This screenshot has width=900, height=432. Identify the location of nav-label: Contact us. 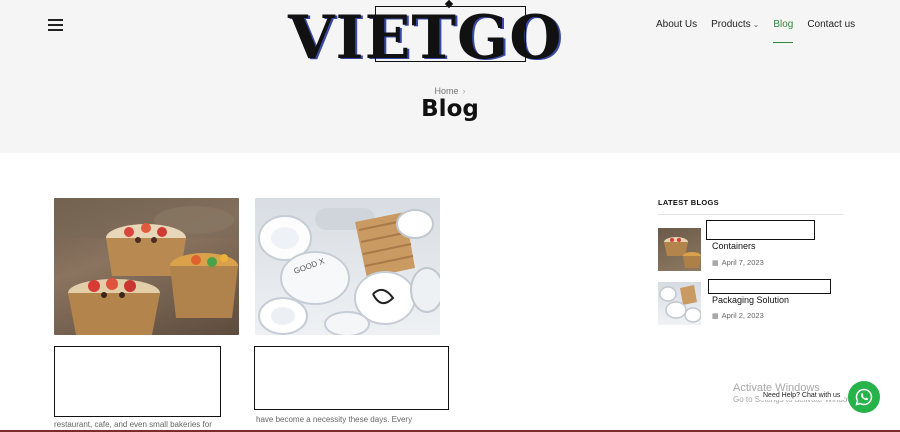
(831, 24).